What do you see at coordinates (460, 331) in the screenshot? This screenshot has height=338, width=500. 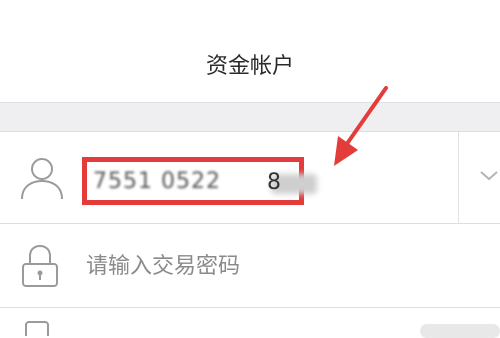 I see `partial-toggle` at bounding box center [460, 331].